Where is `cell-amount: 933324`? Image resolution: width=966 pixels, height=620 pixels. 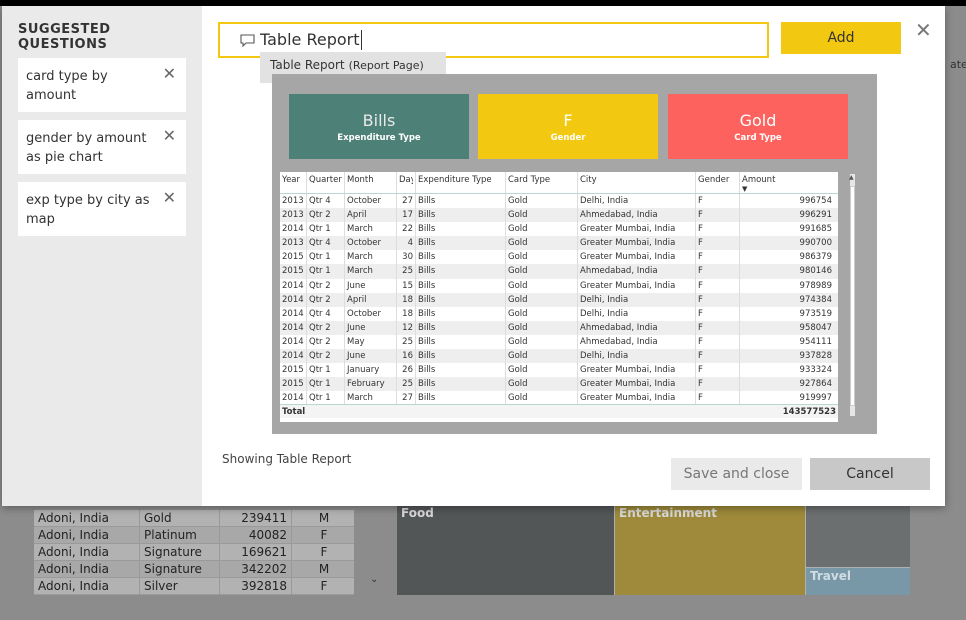 cell-amount: 933324 is located at coordinates (815, 370).